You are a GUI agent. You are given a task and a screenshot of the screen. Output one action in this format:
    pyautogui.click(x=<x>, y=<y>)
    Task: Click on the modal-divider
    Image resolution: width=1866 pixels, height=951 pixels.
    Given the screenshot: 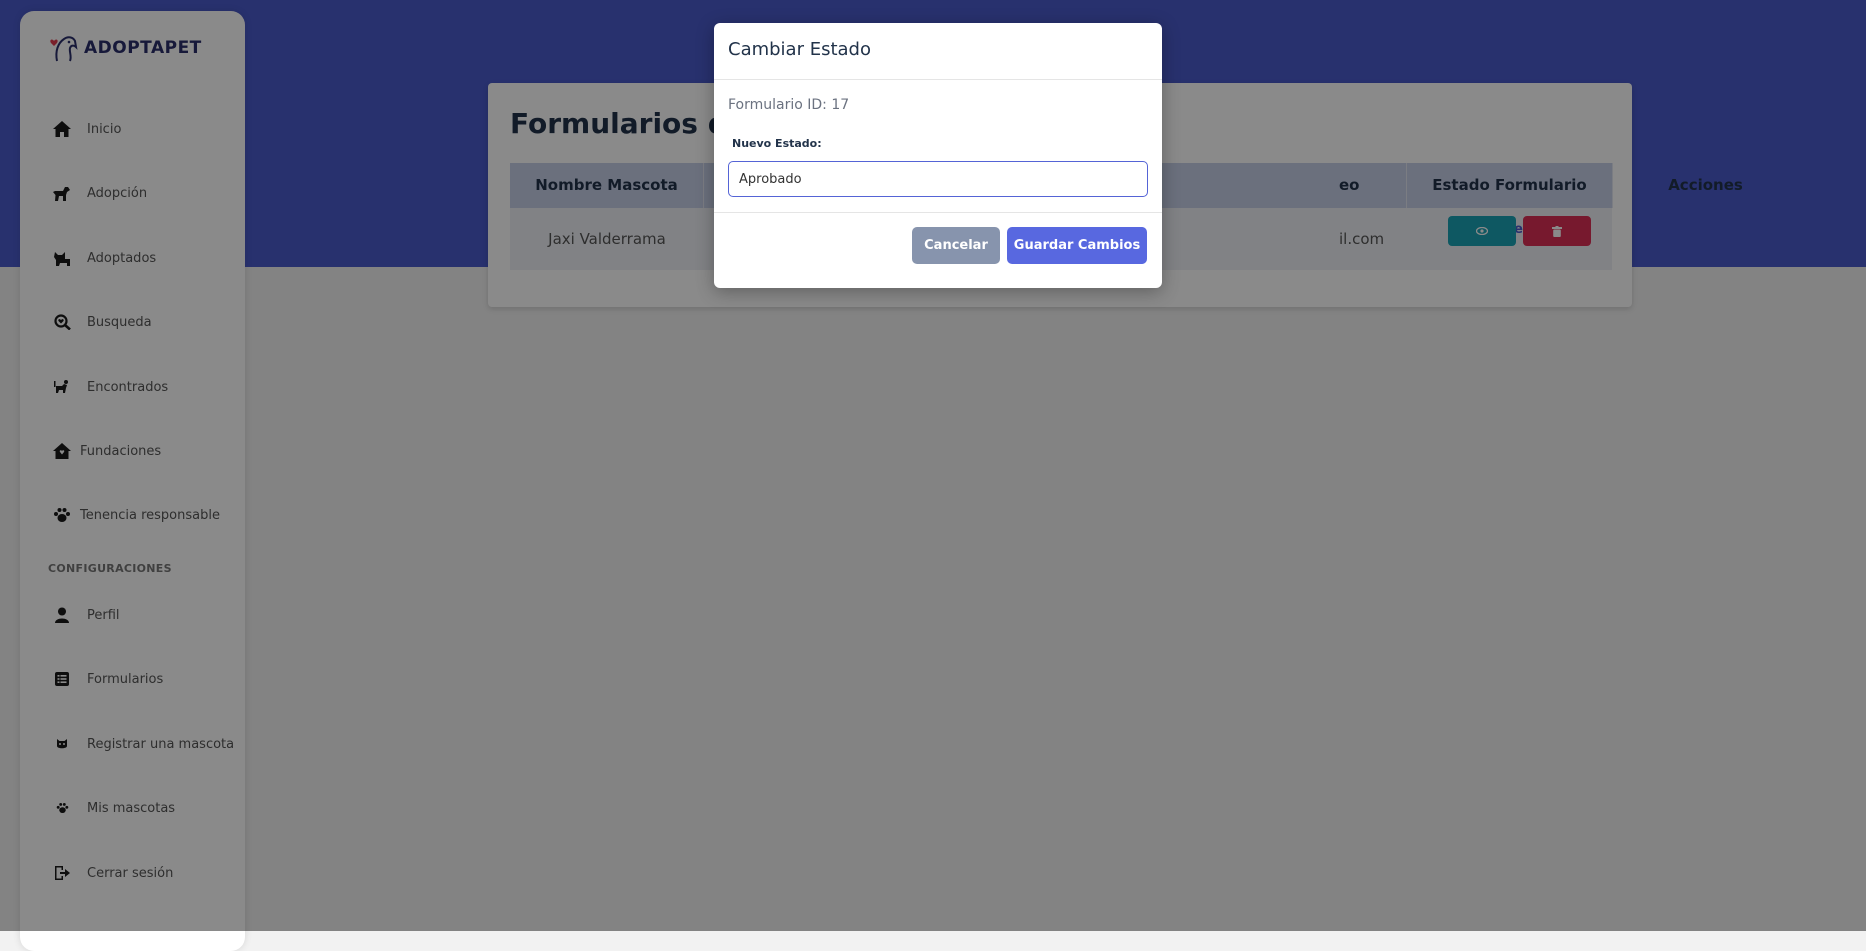 What is the action you would take?
    pyautogui.click(x=938, y=212)
    